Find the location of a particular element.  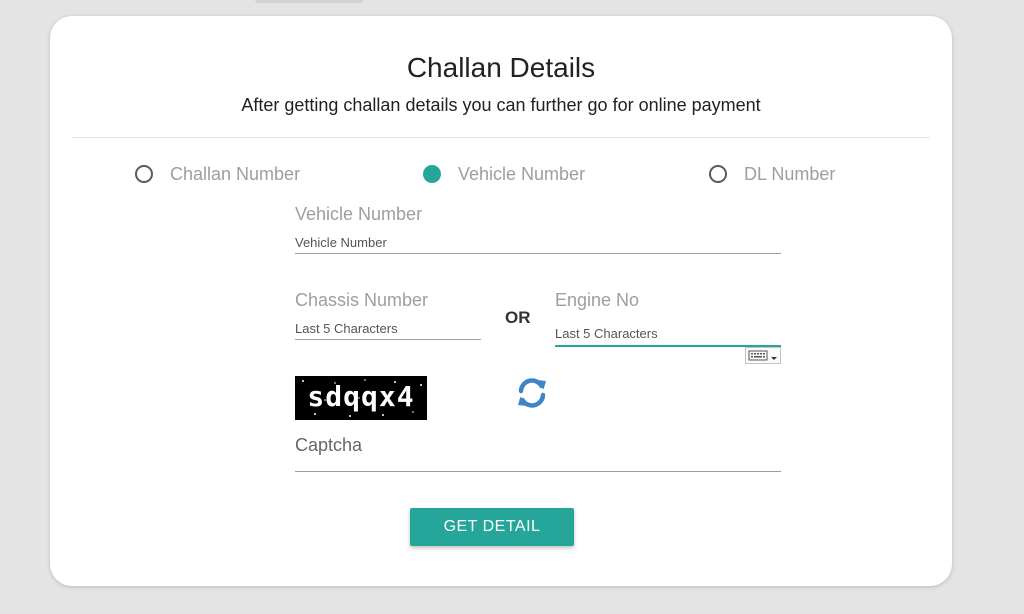

chassis-number-input is located at coordinates (388, 328).